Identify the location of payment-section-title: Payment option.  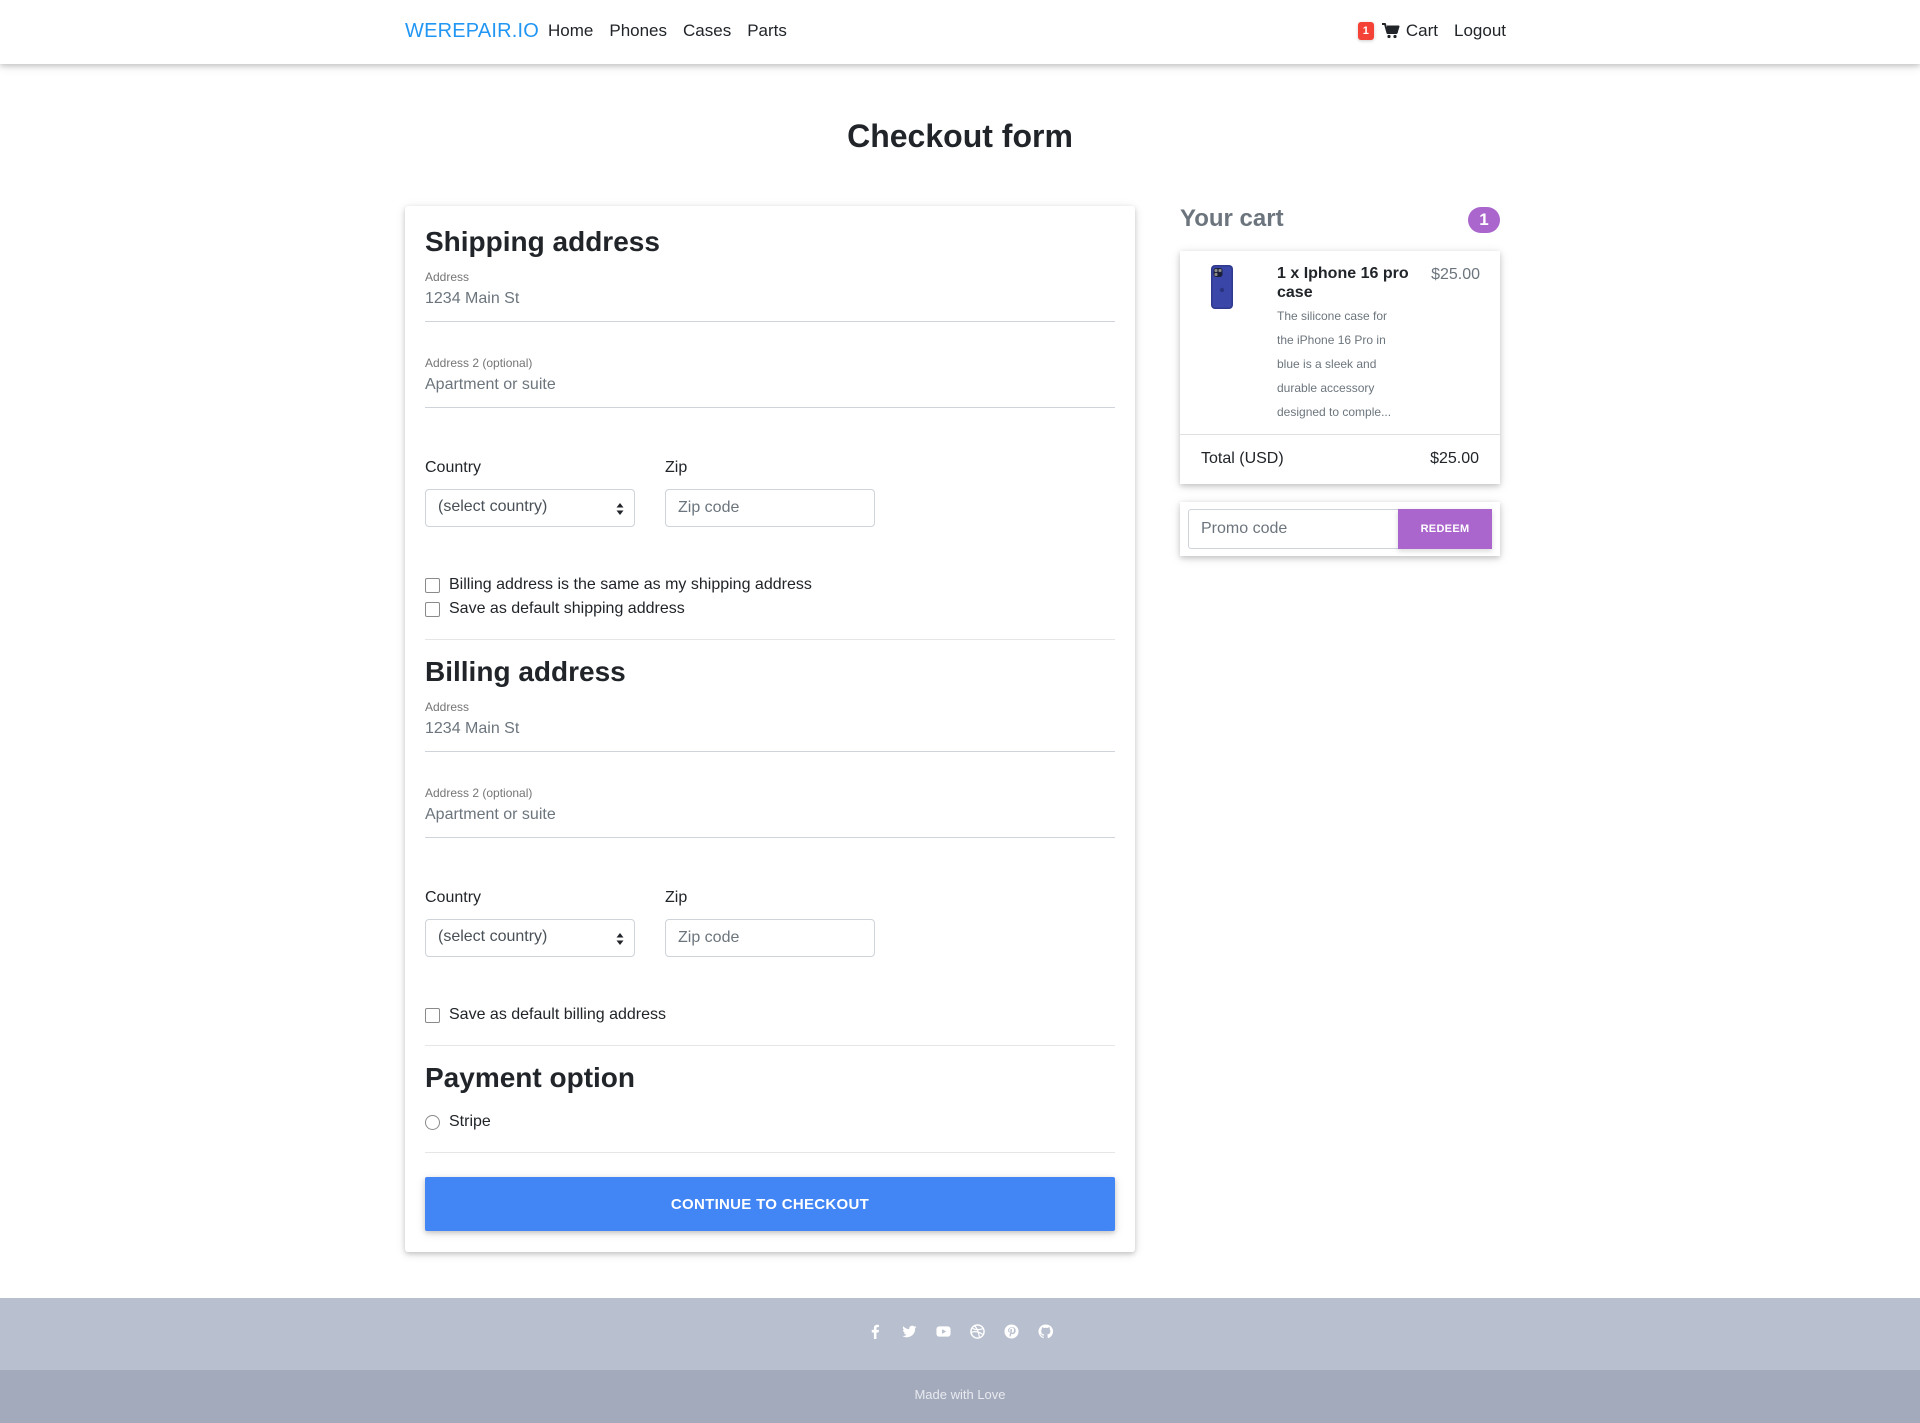
(530, 1077).